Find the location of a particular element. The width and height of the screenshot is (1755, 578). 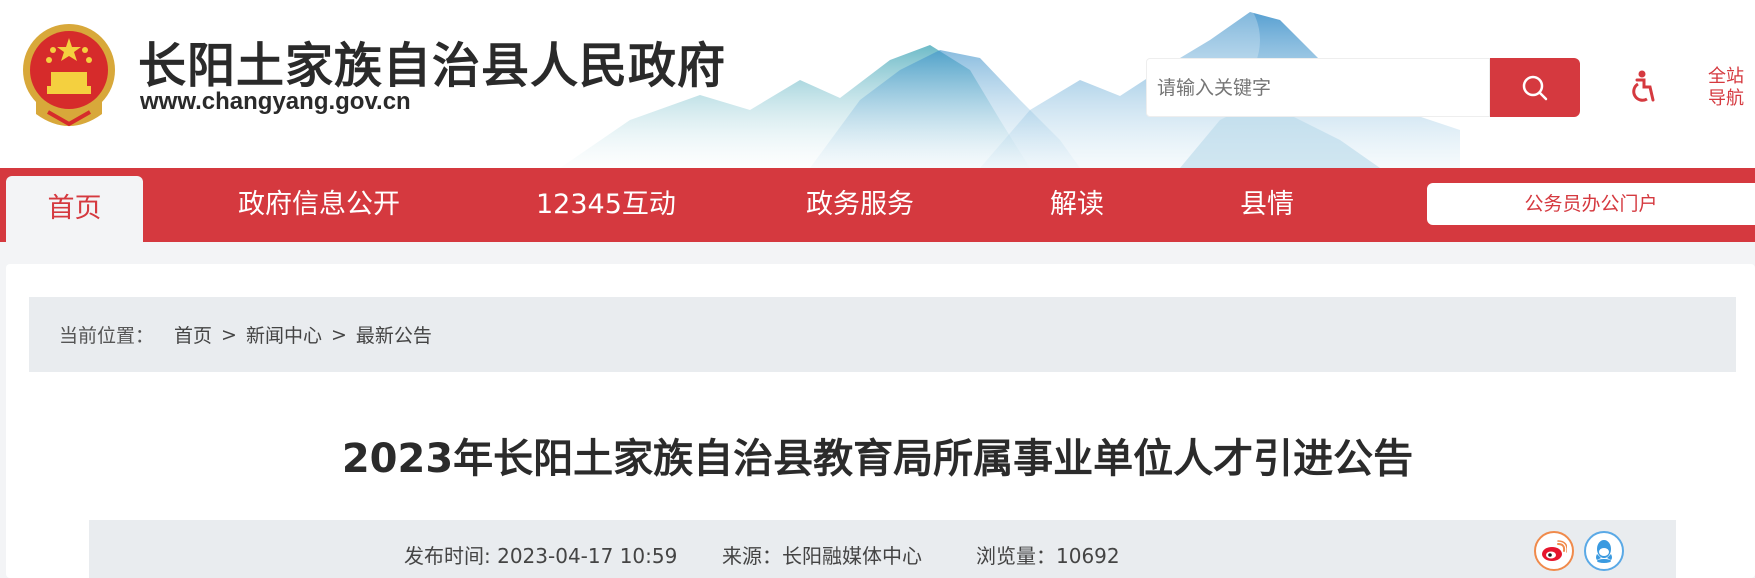

sitemap-label-line1: 全站 is located at coordinates (1726, 76).